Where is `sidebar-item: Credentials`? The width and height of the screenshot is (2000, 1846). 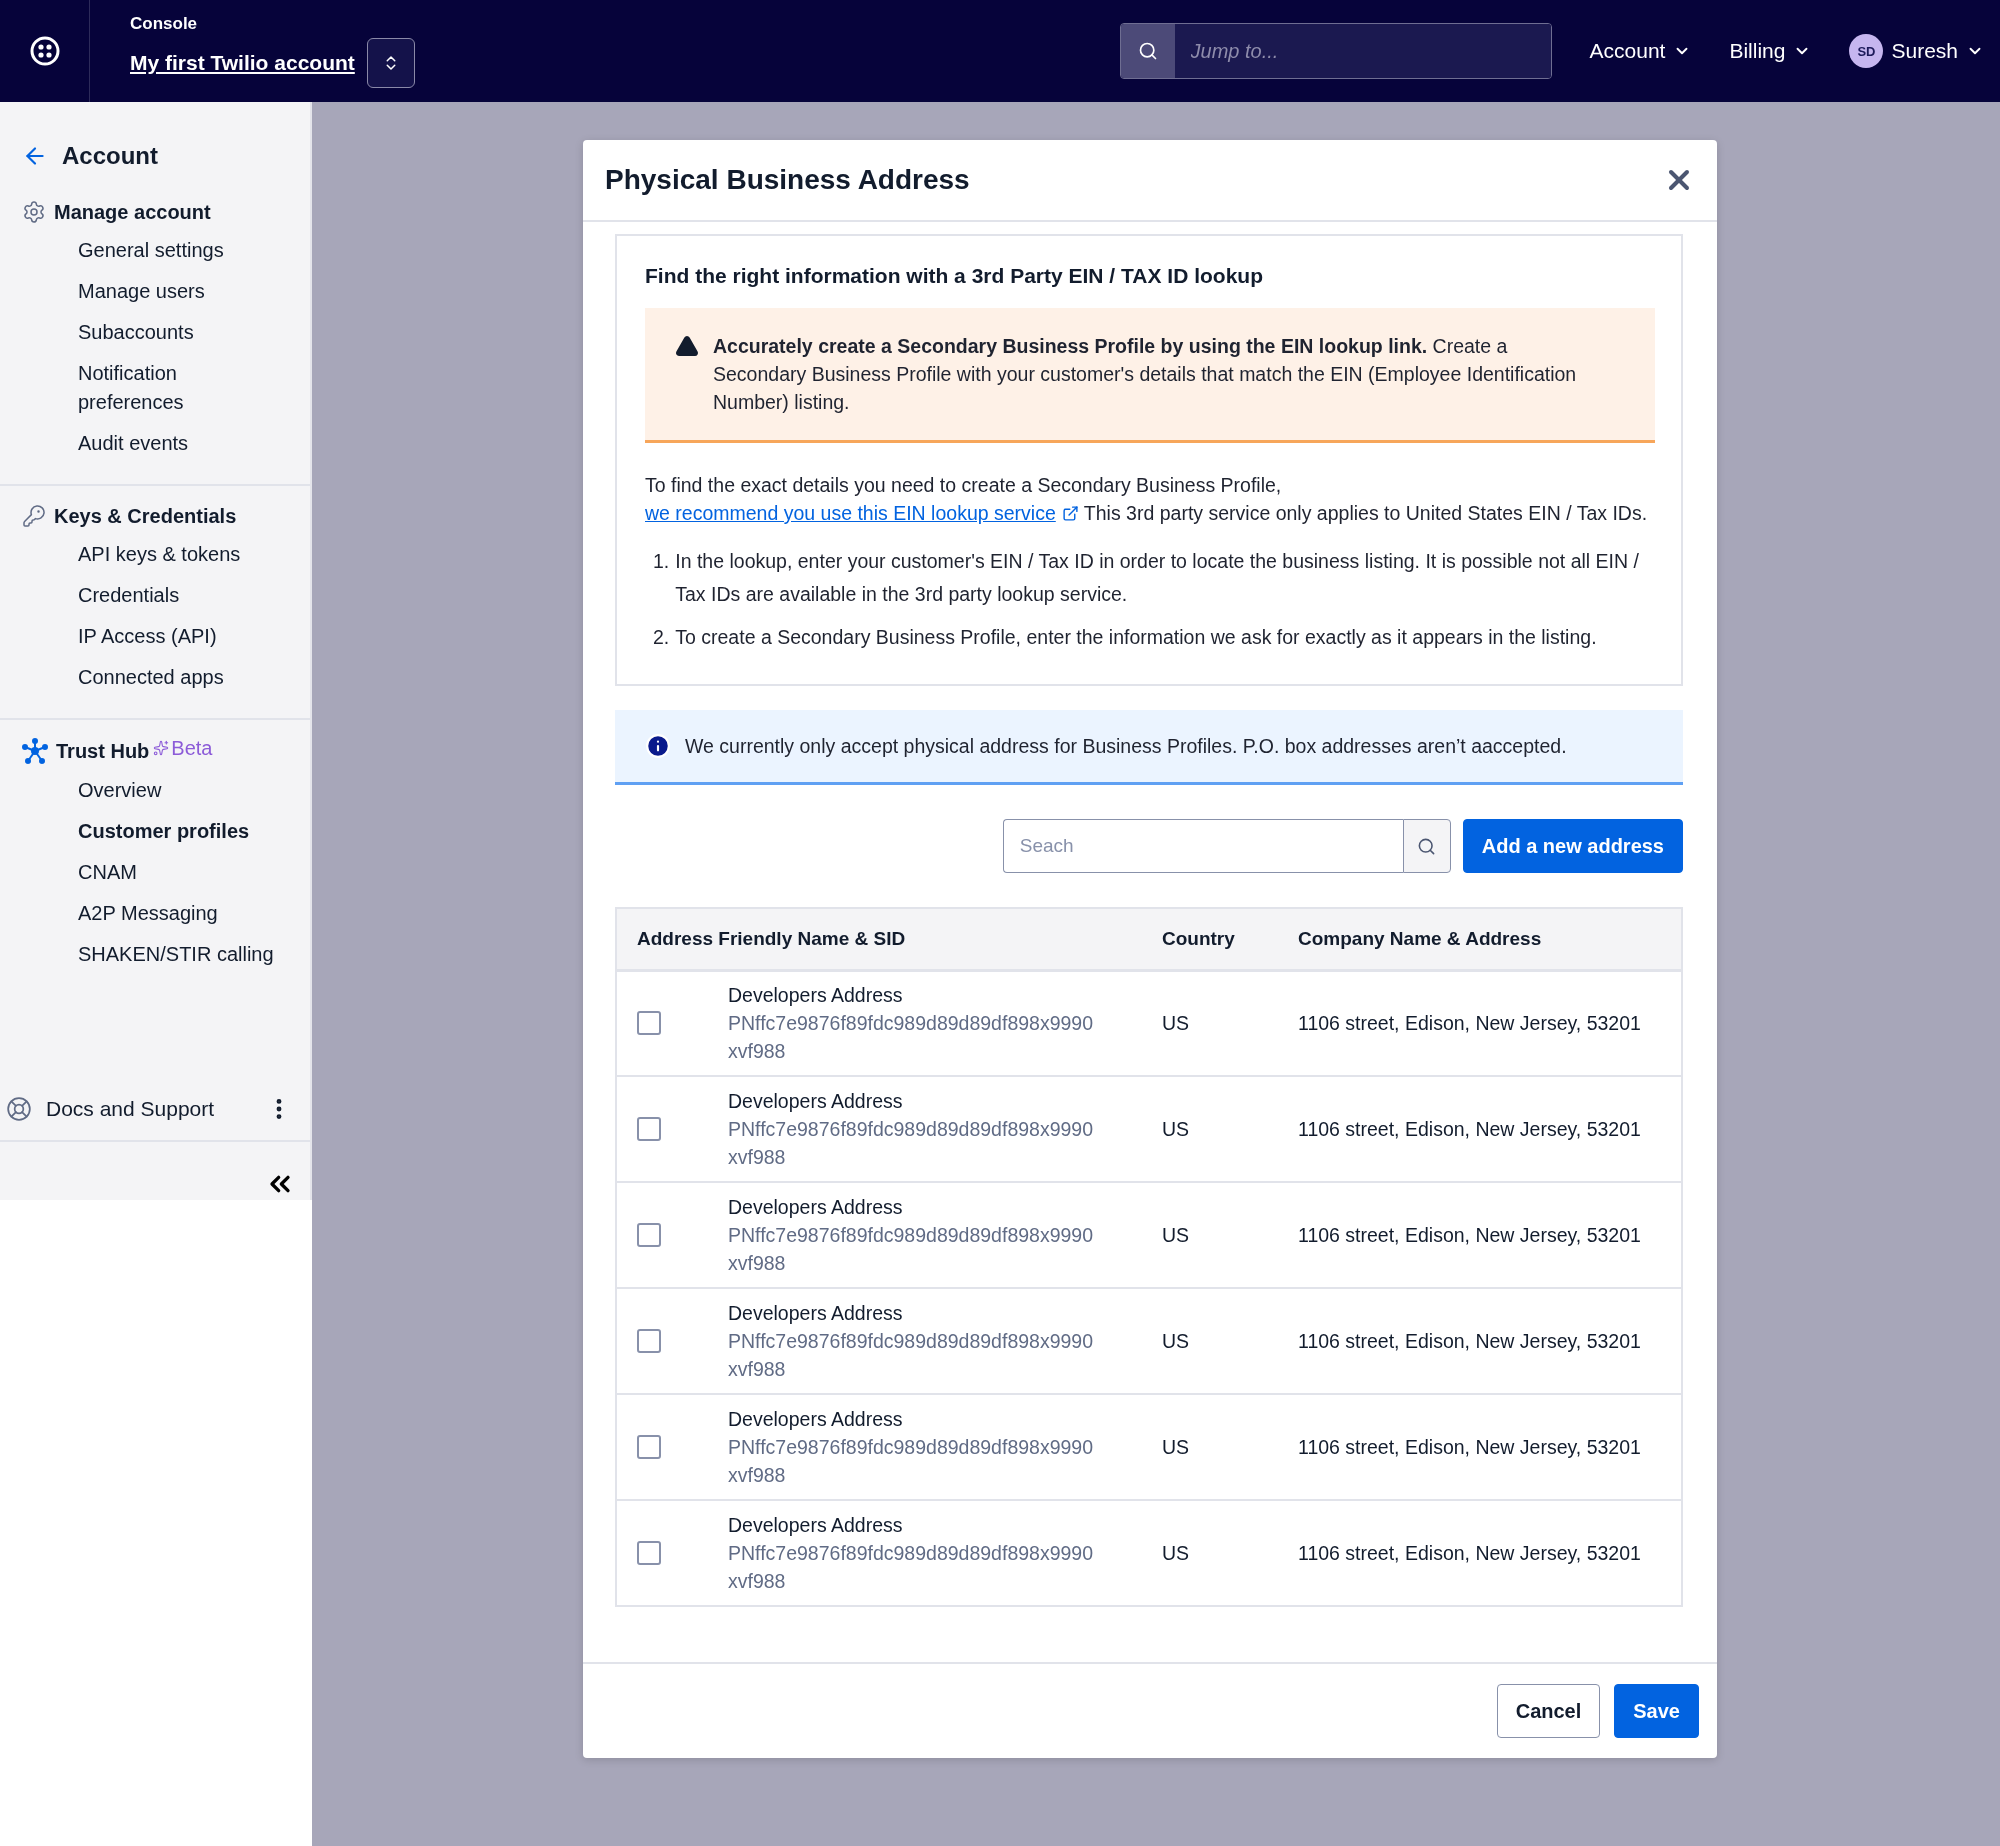
sidebar-item: Credentials is located at coordinates (155, 595).